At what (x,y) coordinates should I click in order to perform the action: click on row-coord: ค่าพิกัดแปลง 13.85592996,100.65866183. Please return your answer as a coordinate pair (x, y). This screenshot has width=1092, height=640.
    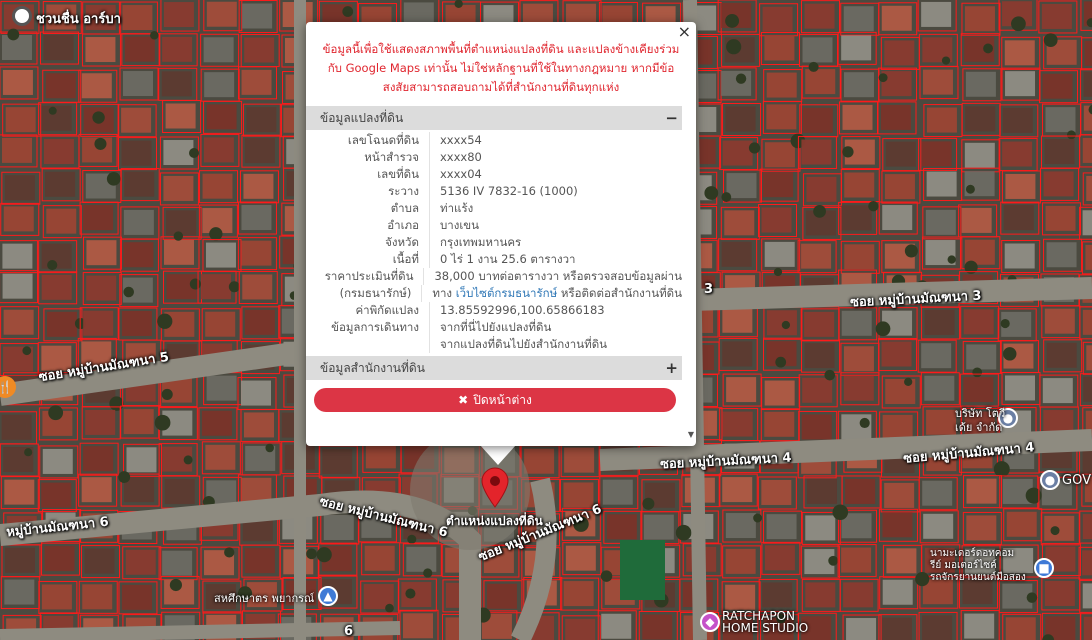
    Looking at the image, I should click on (494, 310).